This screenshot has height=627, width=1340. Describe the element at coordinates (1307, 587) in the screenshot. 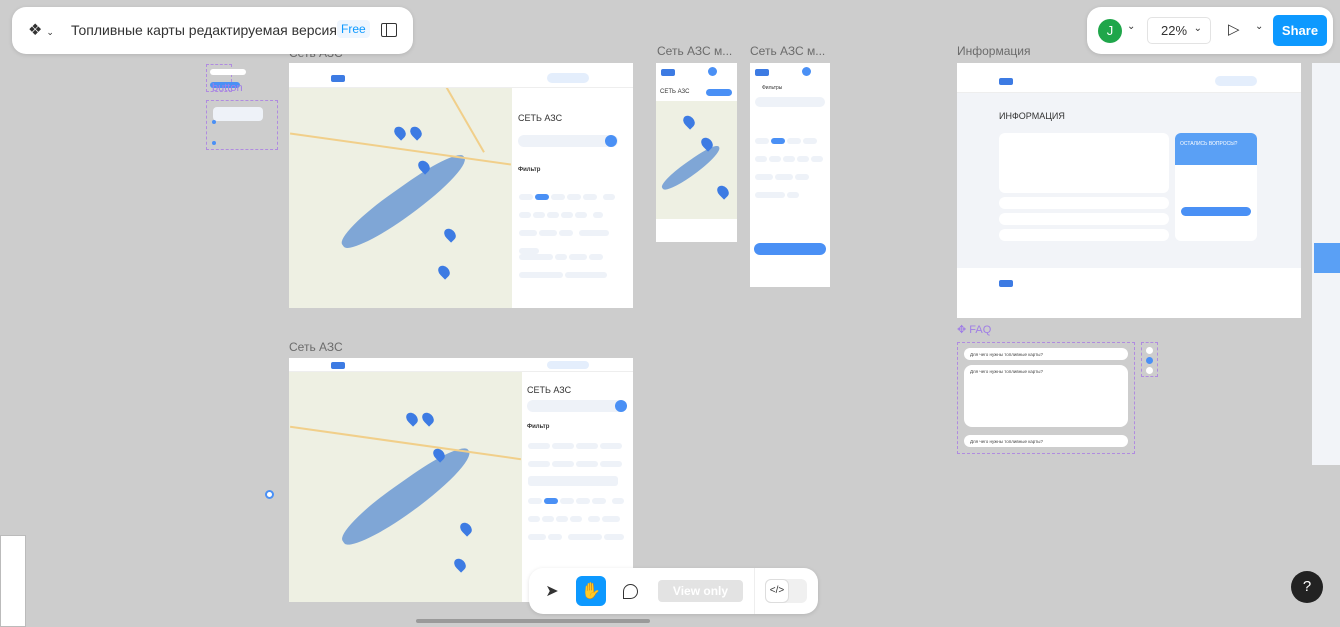

I see `help-button: ?` at that location.